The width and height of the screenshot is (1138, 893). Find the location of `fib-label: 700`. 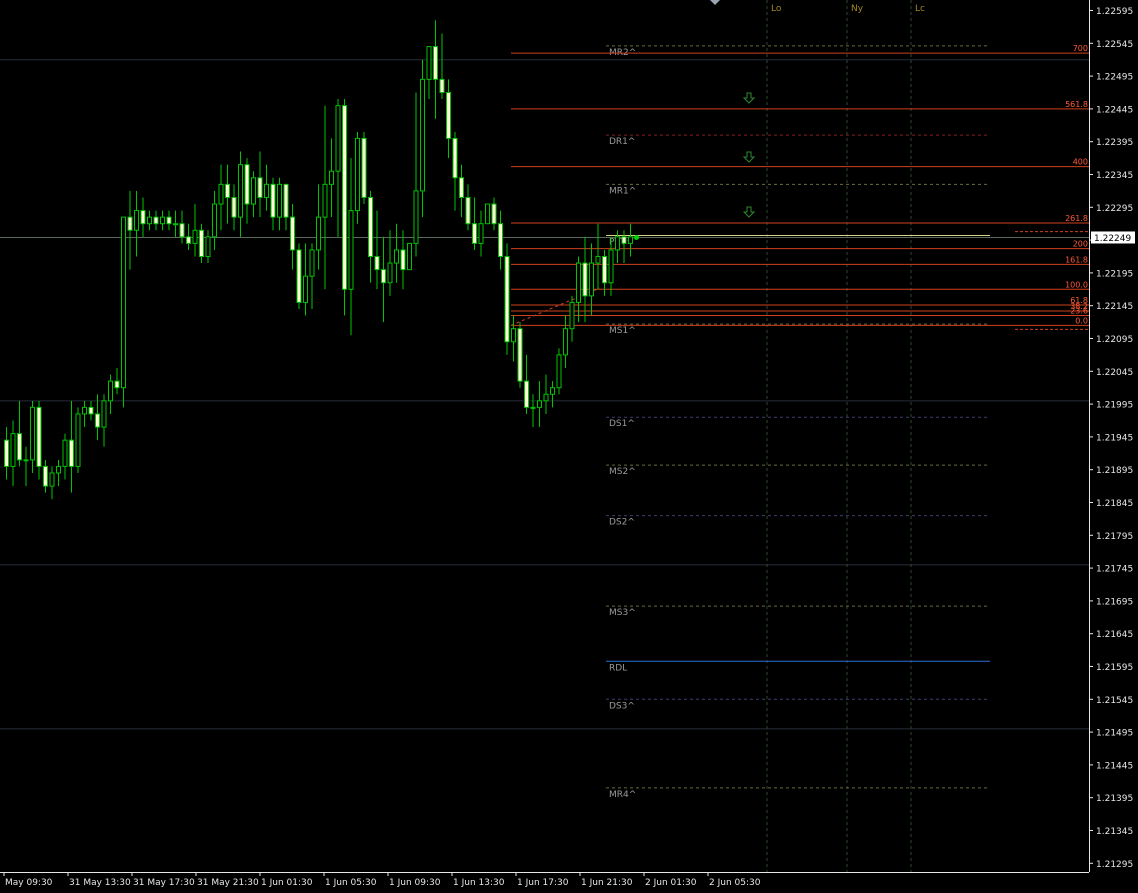

fib-label: 700 is located at coordinates (1080, 48).